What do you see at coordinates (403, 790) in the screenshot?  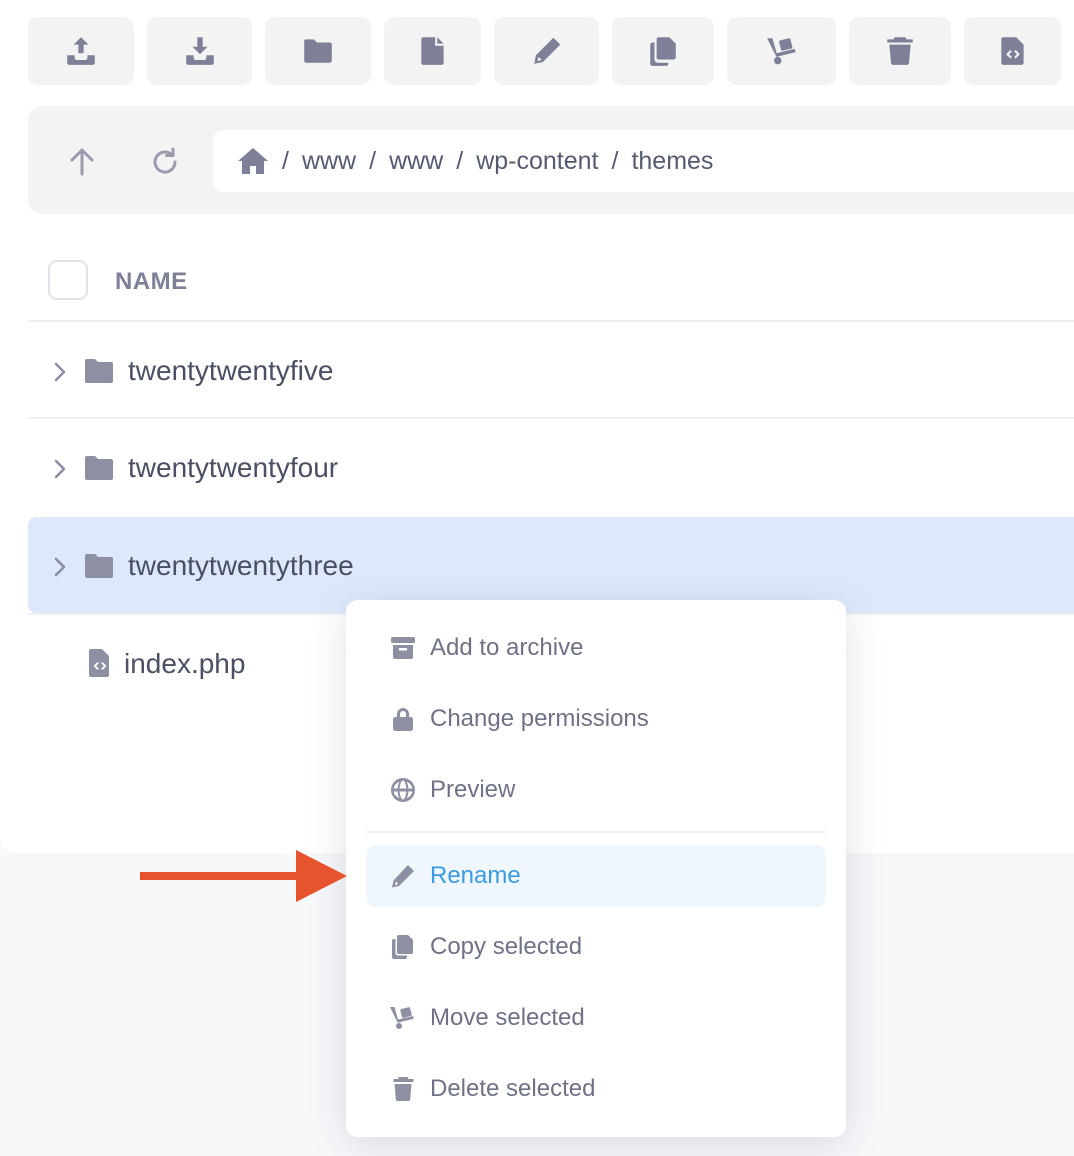 I see `globe-icon` at bounding box center [403, 790].